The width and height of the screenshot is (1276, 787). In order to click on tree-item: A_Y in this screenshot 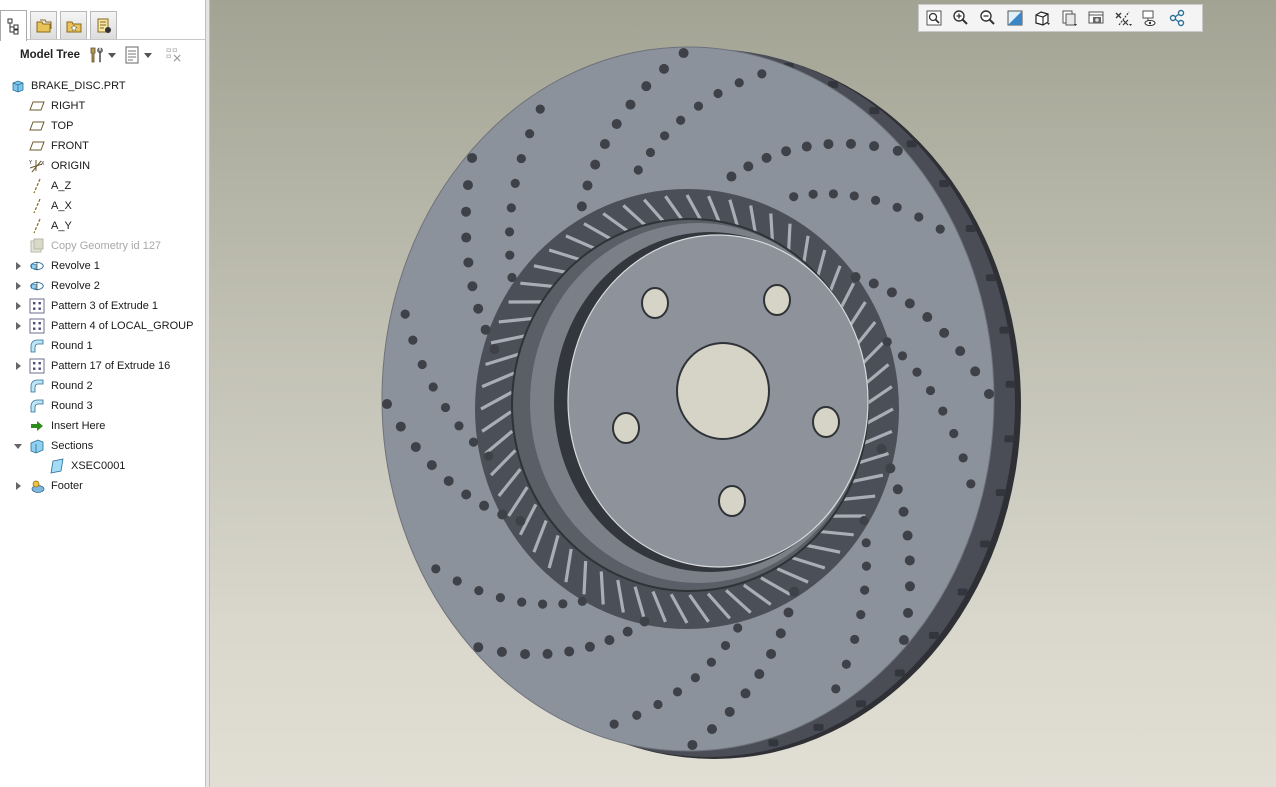, I will do `click(103, 226)`.